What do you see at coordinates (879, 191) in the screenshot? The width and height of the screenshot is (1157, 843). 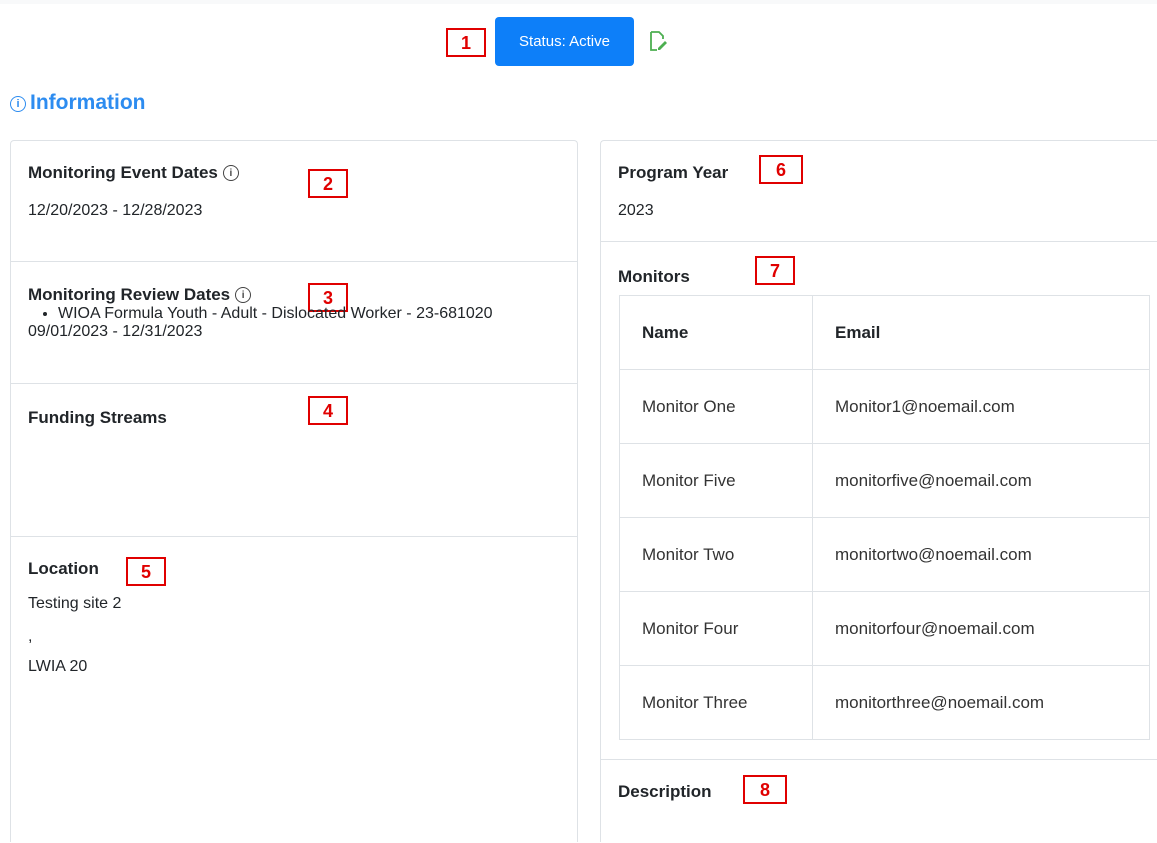 I see `program-year-section: Program Year 2023 6` at bounding box center [879, 191].